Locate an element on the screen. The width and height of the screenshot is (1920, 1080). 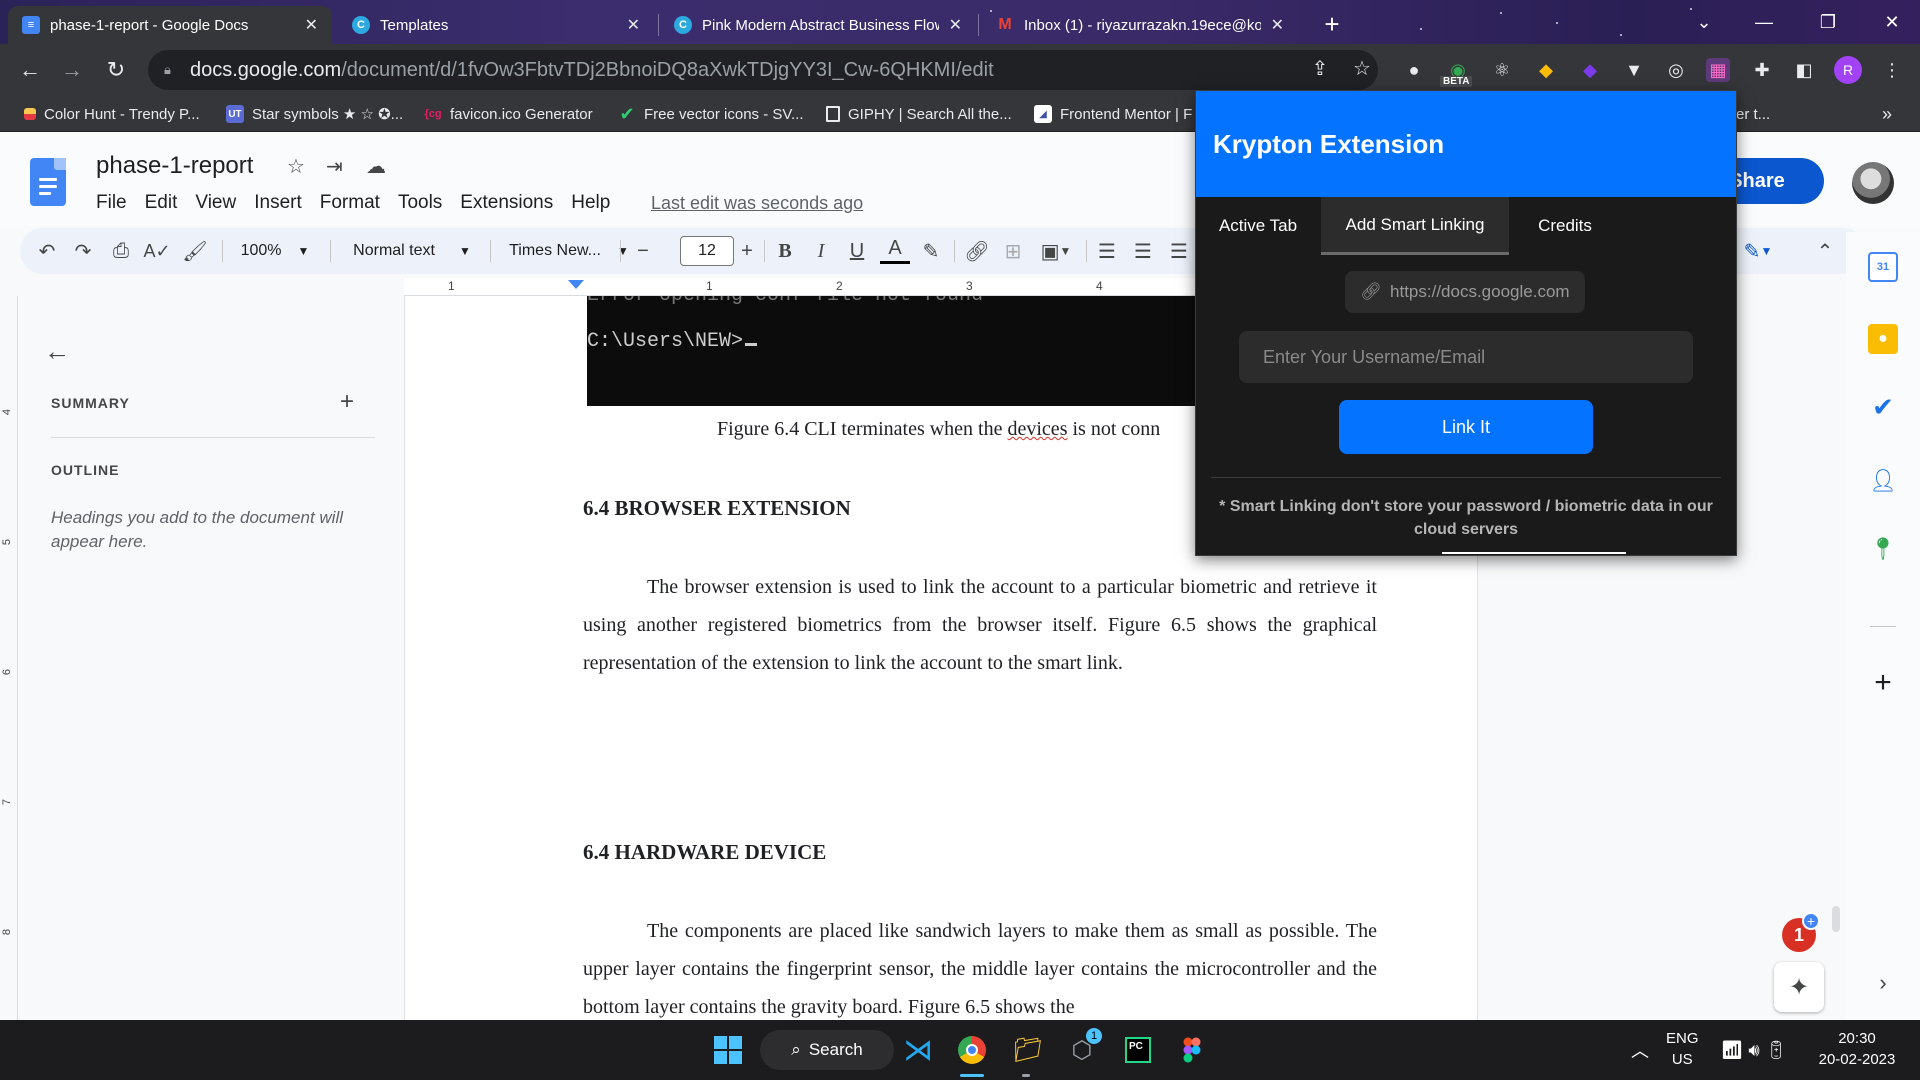
hide-menus-chevron-up-icon: ⌃ is located at coordinates (1825, 251).